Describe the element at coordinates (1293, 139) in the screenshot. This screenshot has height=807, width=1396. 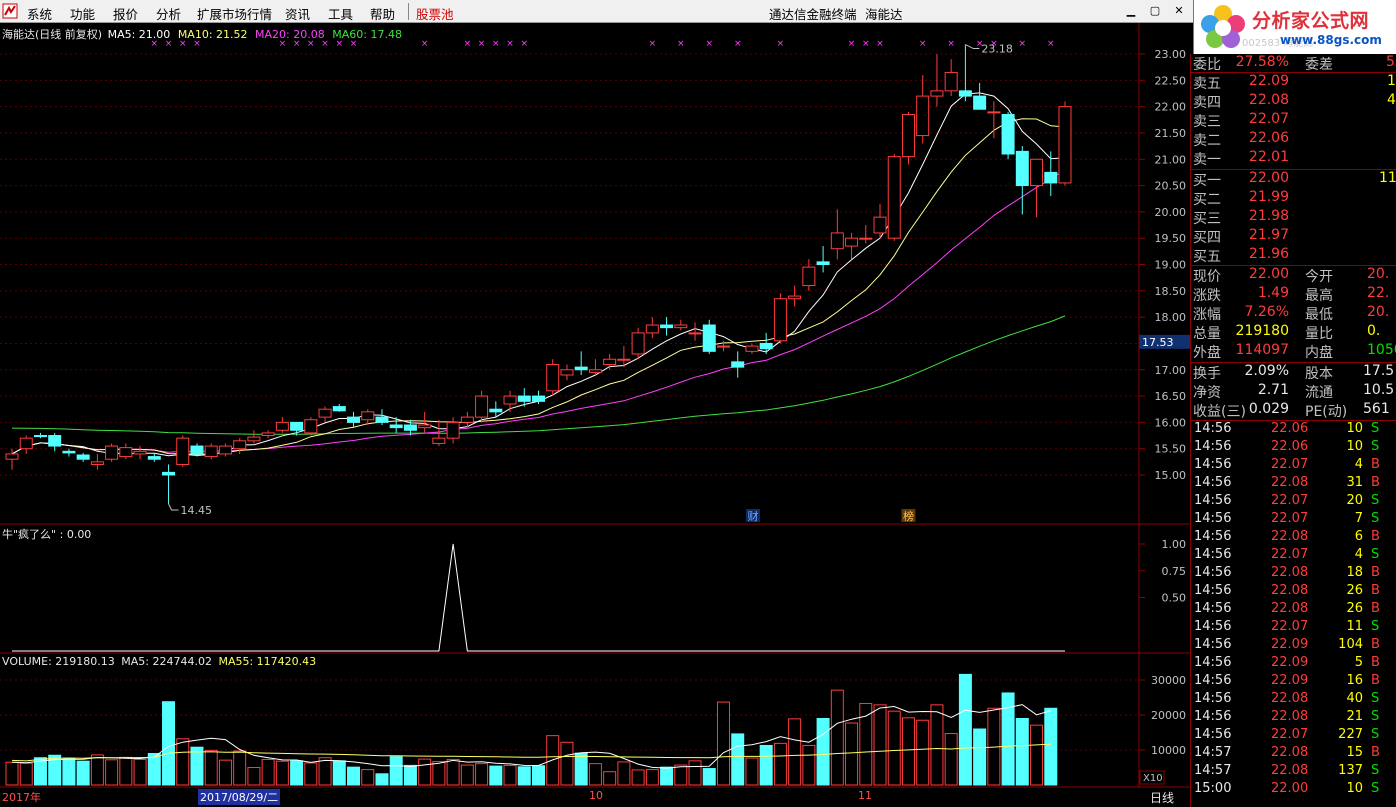
I see `sell-row: 卖二 22.06` at that location.